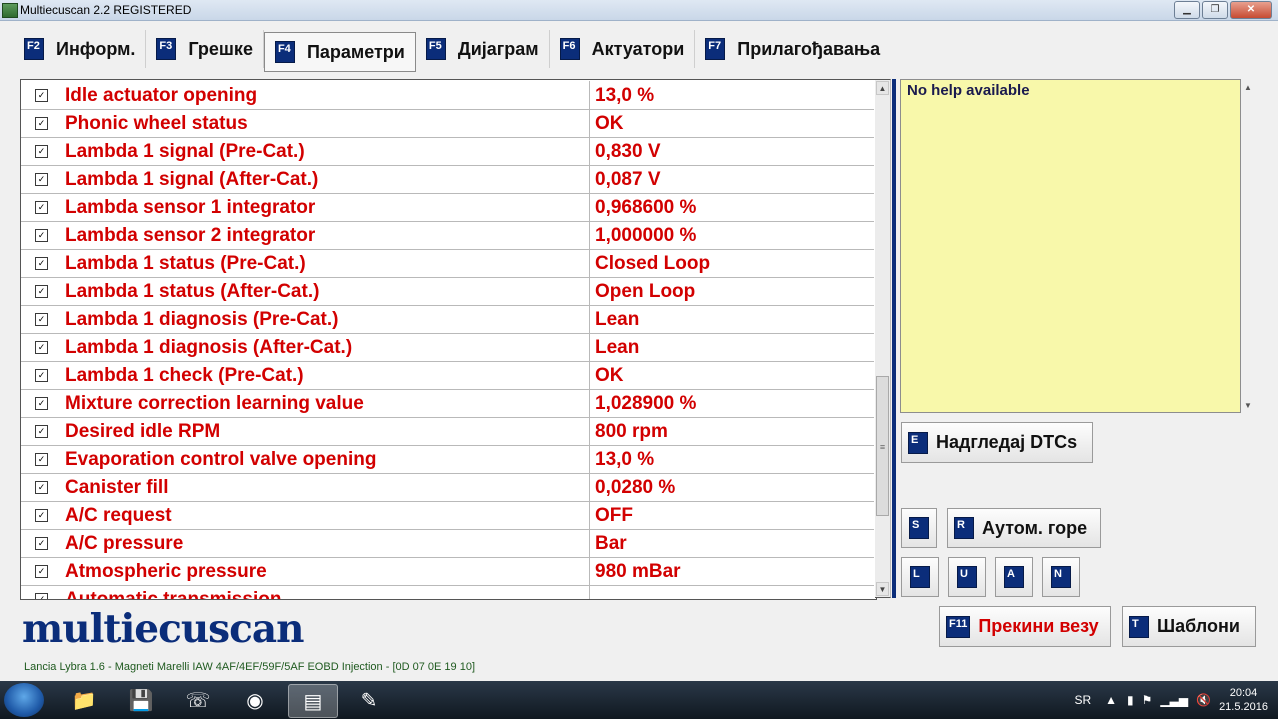  I want to click on flag-icon: ⚑, so click(1147, 700).